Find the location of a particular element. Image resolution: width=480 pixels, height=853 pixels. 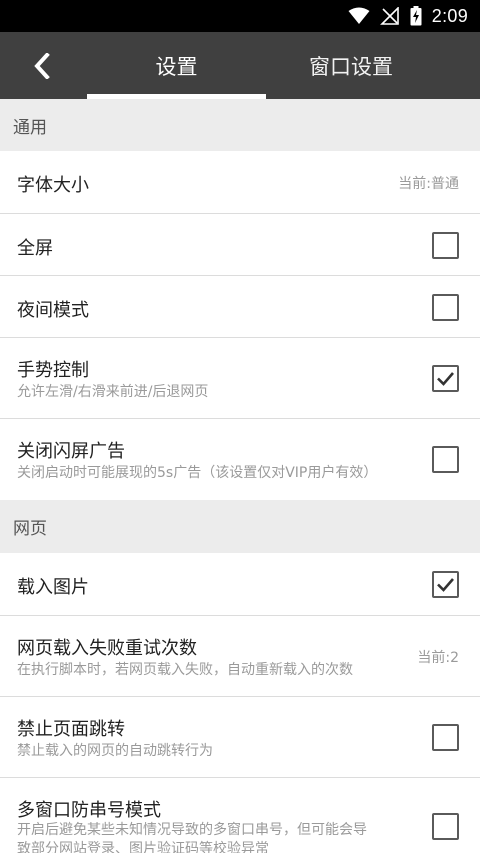

setting-splash-ad: 关闭闪屏广告 关闭启动时可能展现的5s广告（该设置仅对VIP用户有效） is located at coordinates (240, 459).